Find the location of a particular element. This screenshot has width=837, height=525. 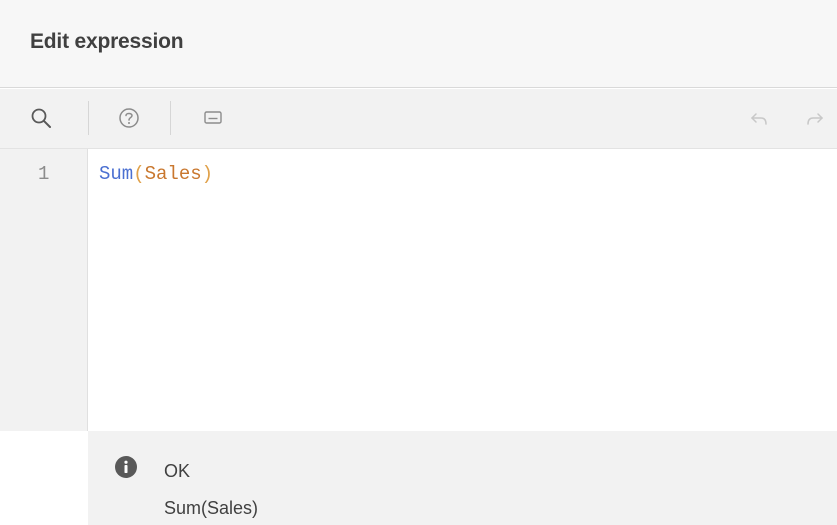

comment-button is located at coordinates (213, 118).